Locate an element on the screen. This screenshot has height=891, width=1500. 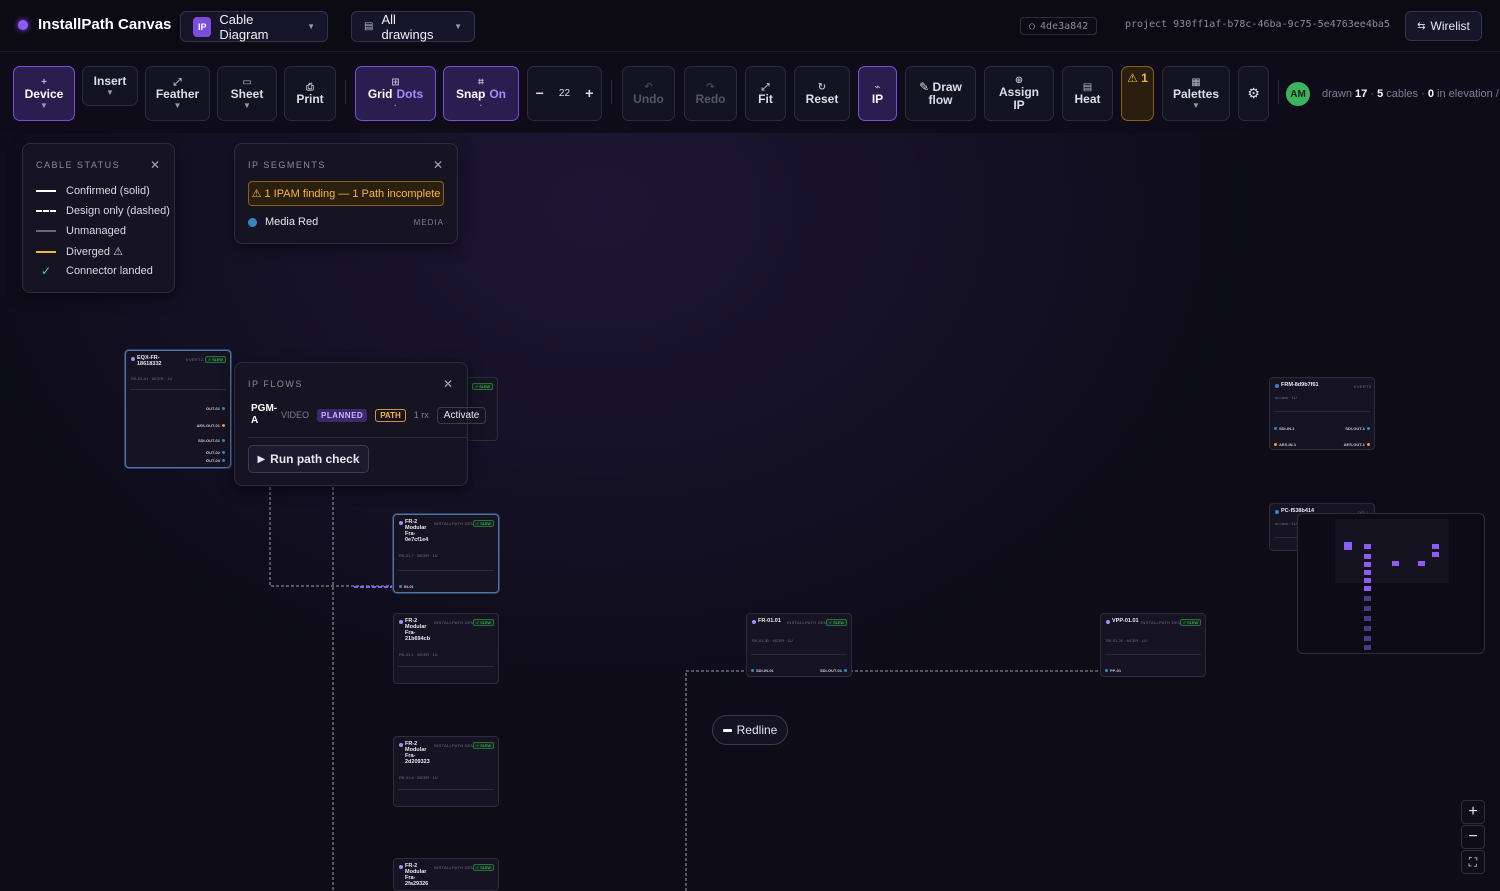
check-icon: ✓ is located at coordinates (46, 271).